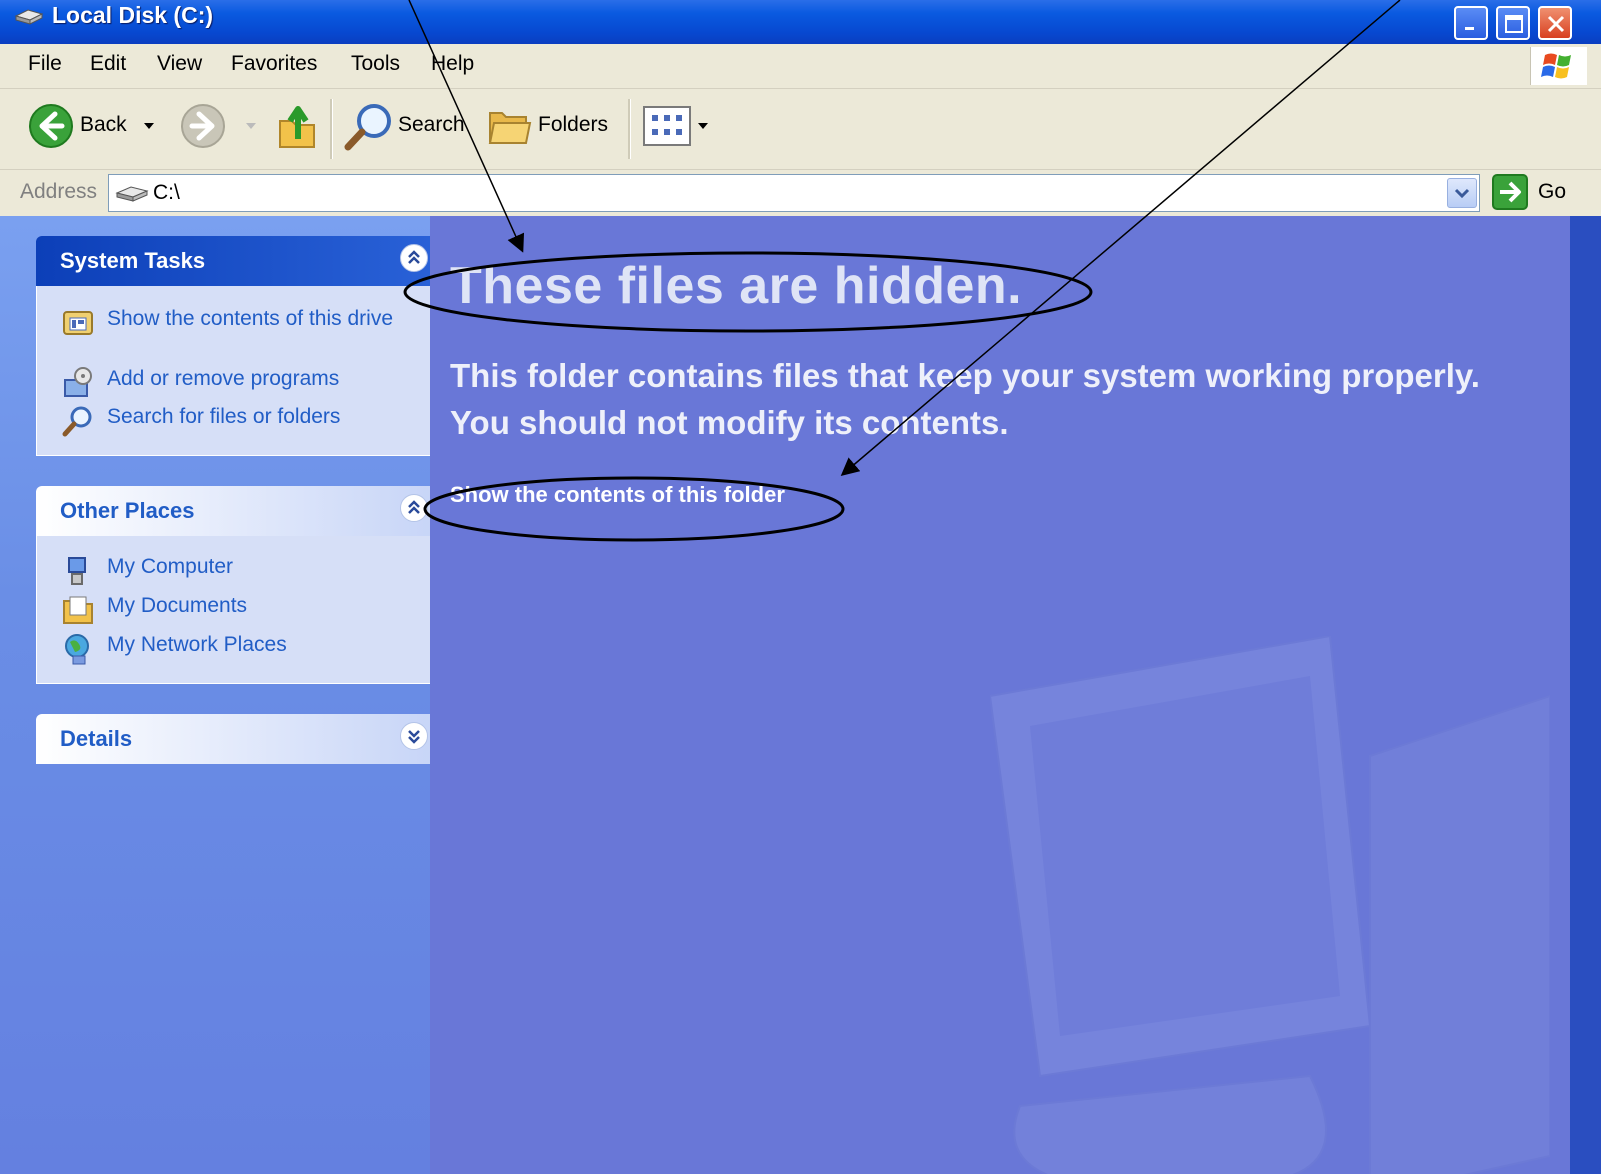  Describe the element at coordinates (179, 64) in the screenshot. I see `menu-view: View` at that location.